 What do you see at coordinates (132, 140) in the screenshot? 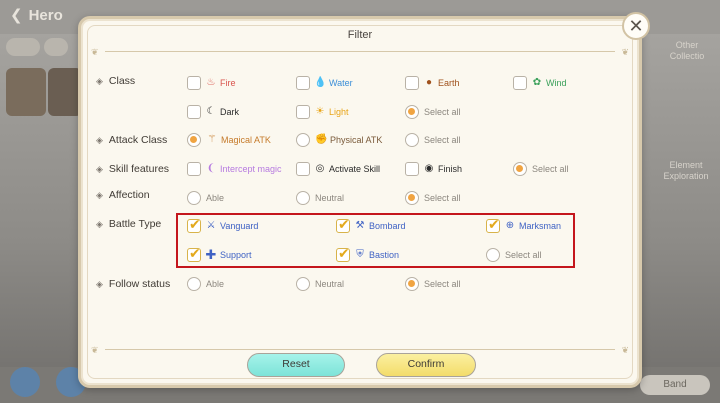
I see `row-label-attack-class: ◈ Attack Class` at bounding box center [132, 140].